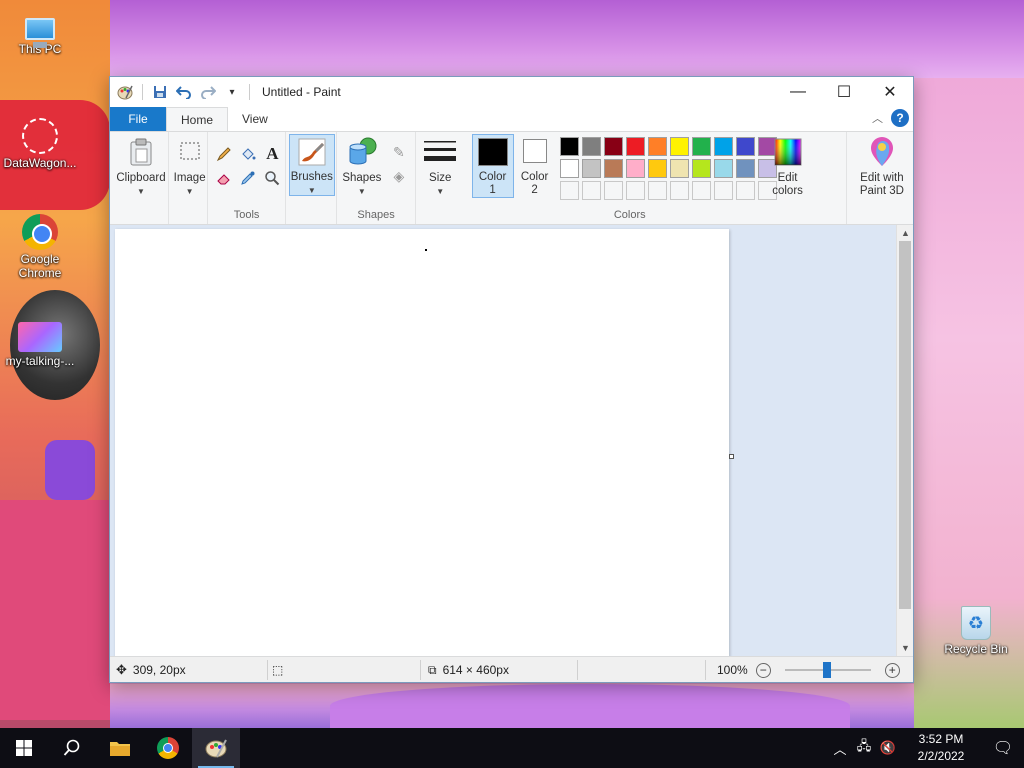 The image size is (1024, 768). What do you see at coordinates (440, 167) in the screenshot?
I see `size-button: Size ▼` at bounding box center [440, 167].